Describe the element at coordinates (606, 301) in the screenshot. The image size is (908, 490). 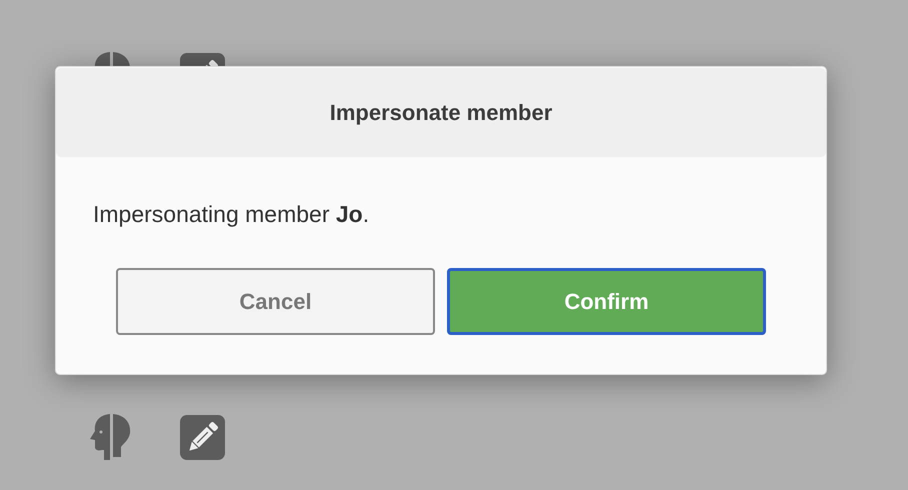
I see `confirm-button: Confirm` at that location.